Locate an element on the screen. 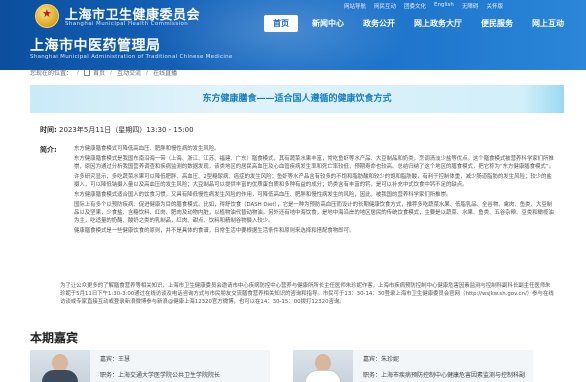  nav-public-services: 便民服务 is located at coordinates (497, 23).